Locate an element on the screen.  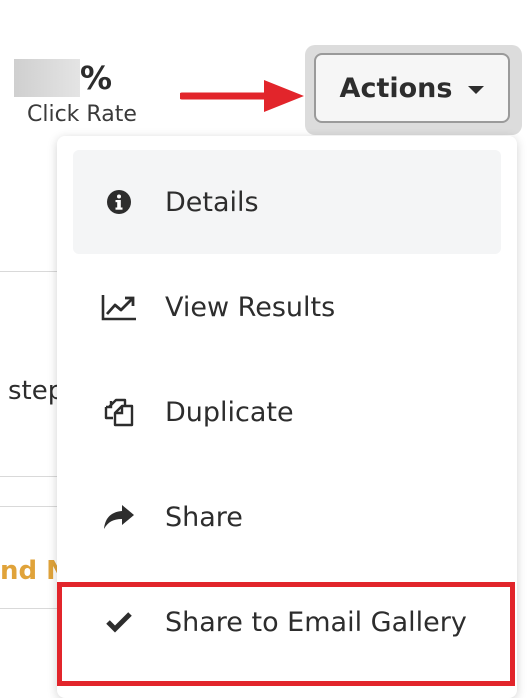
menu-item-label: Share to Email Gallery is located at coordinates (316, 622).